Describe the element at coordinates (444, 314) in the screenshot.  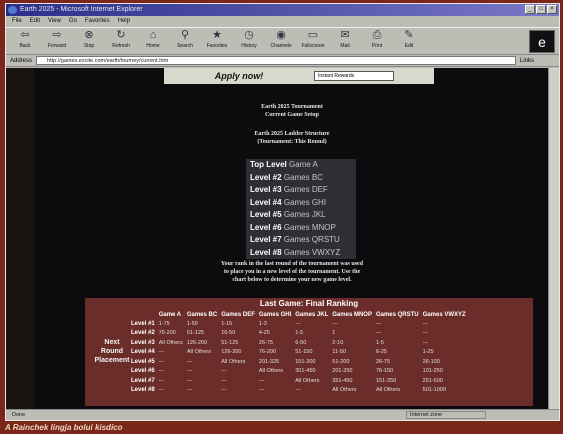
I see `column-header: Games VWXYZ` at that location.